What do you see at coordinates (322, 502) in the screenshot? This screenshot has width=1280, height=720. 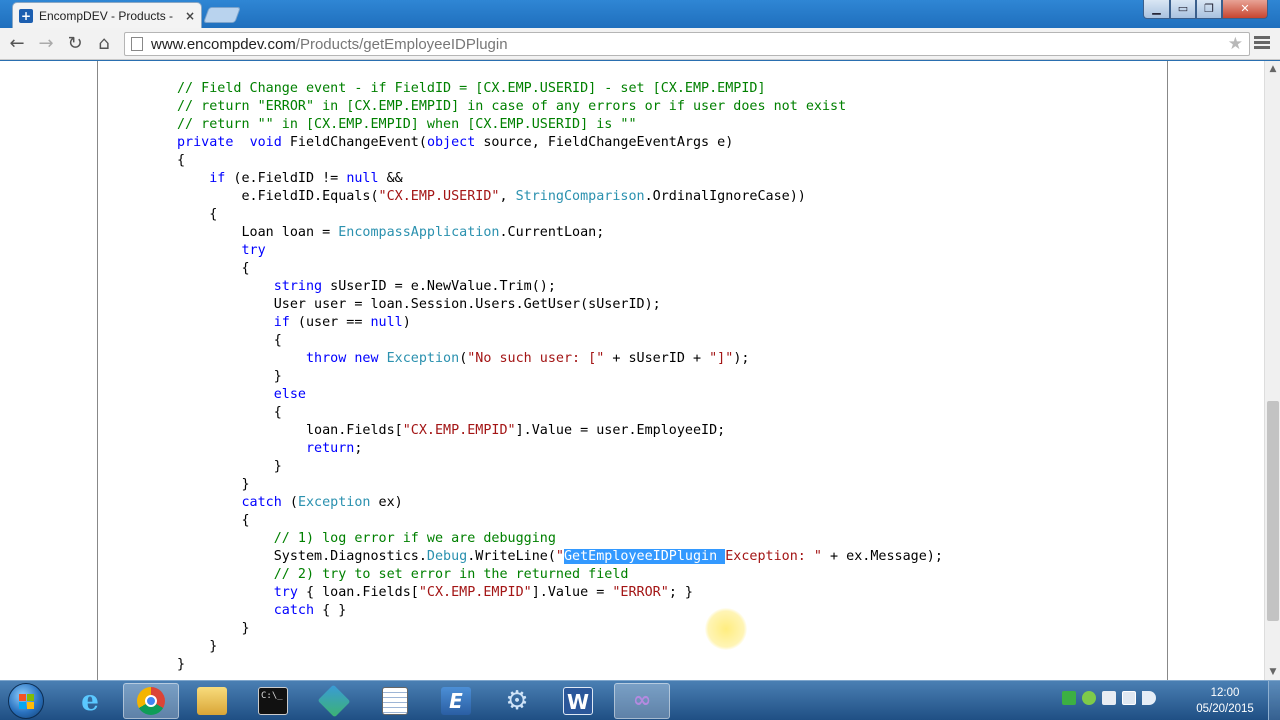 I see `code-line: catch (Exception ex)` at bounding box center [322, 502].